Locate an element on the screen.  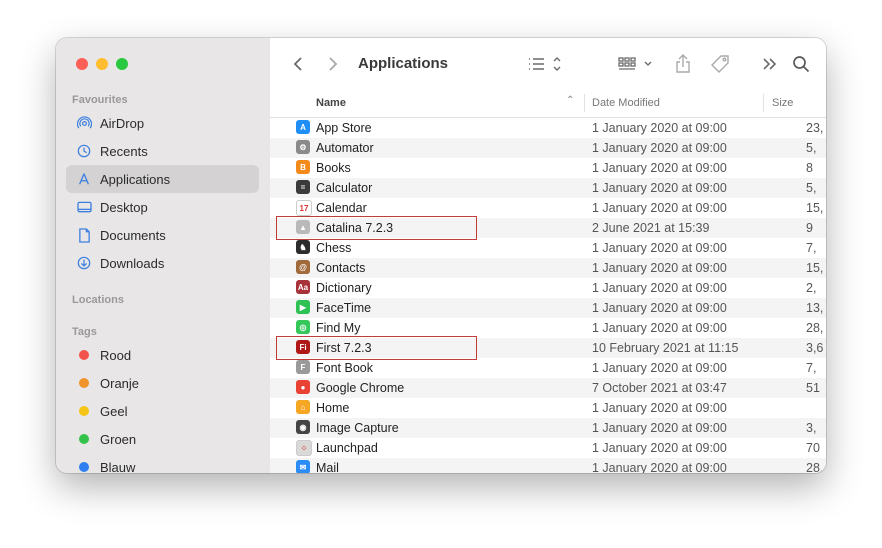
document-icon is located at coordinates (84, 235).